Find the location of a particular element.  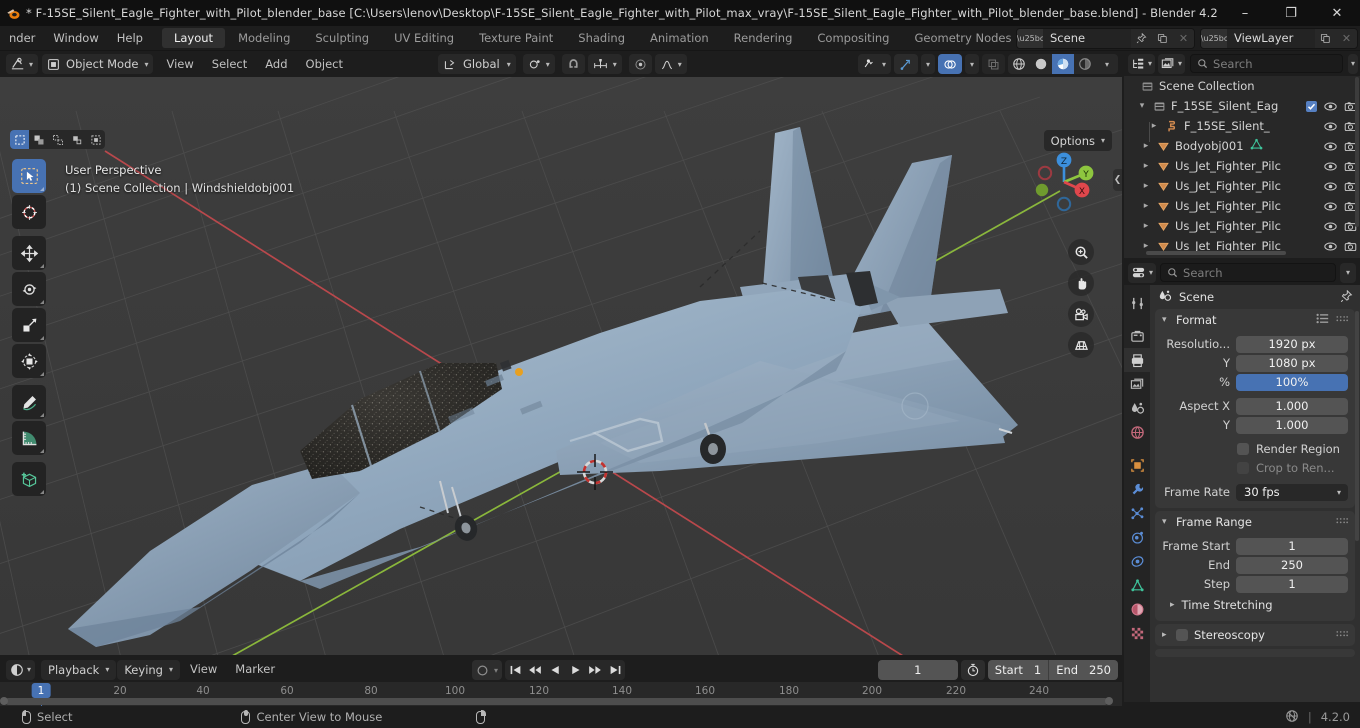

tab-output-properties is located at coordinates (1137, 360).